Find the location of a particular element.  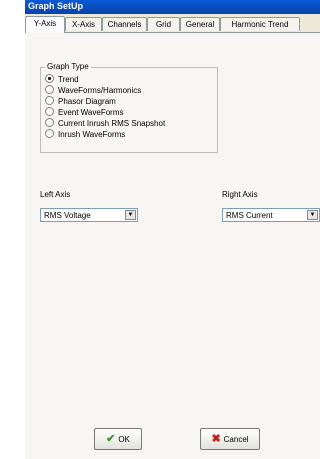

left-axis-label: Left Axis is located at coordinates (55, 194).